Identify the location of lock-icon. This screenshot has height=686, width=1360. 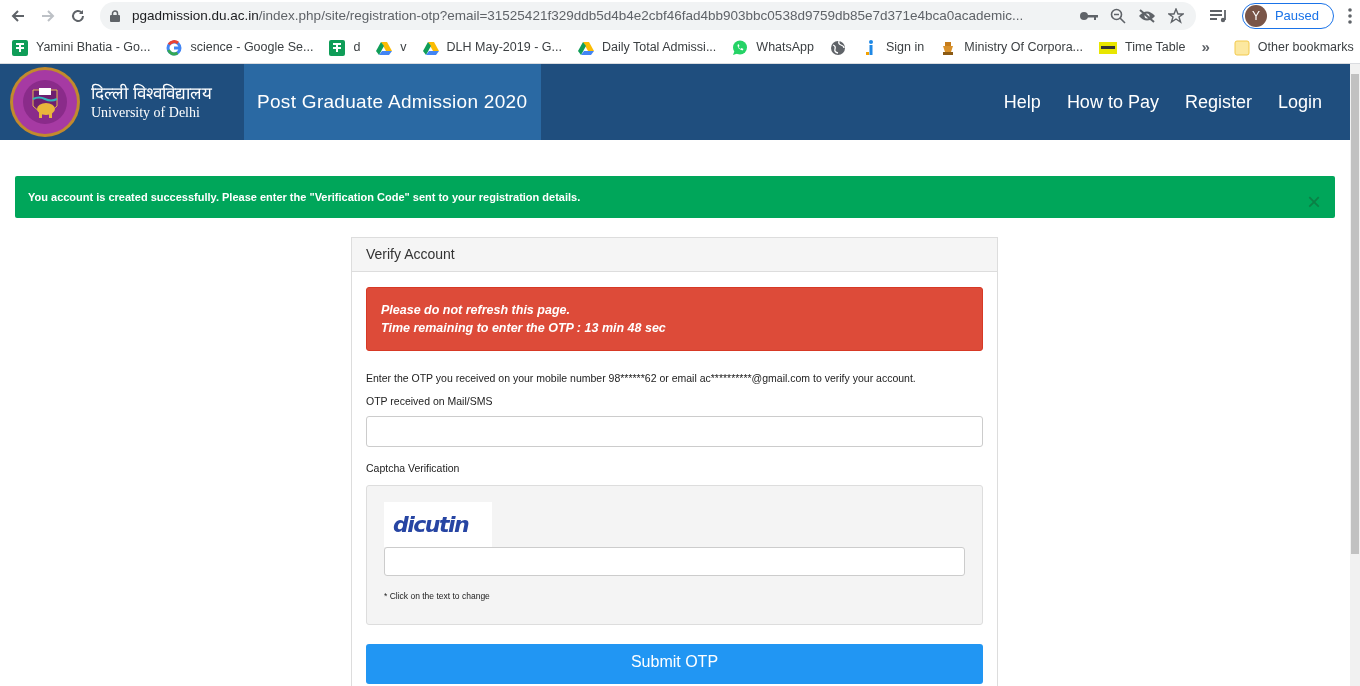
(115, 16).